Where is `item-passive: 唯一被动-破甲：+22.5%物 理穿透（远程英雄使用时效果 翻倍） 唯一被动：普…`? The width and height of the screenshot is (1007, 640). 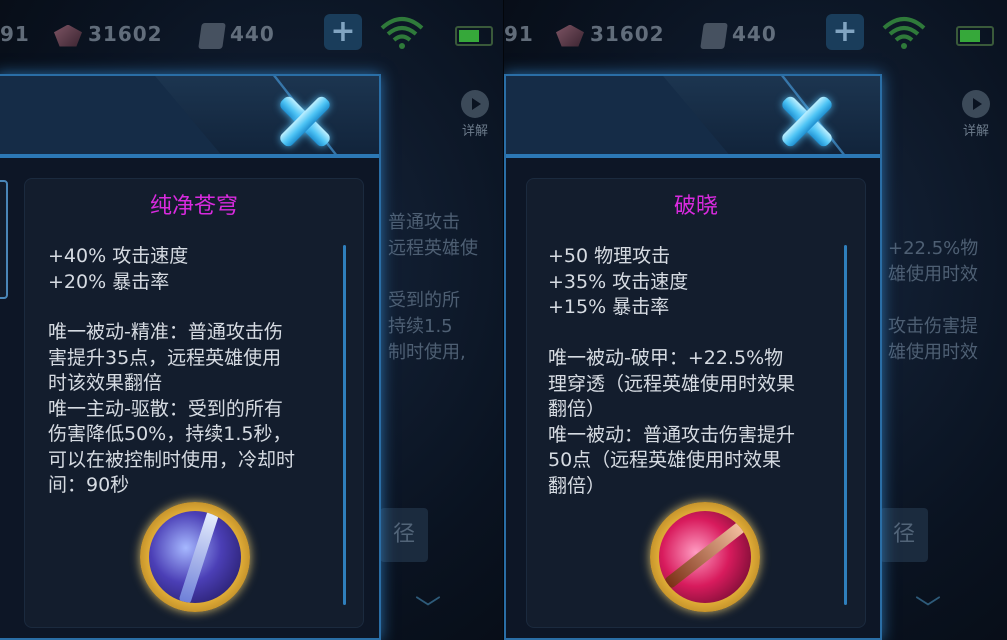 item-passive: 唯一被动-破甲：+22.5%物 理穿透（远程英雄使用时效果 翻倍） 唯一被动：普… is located at coordinates (672, 422).